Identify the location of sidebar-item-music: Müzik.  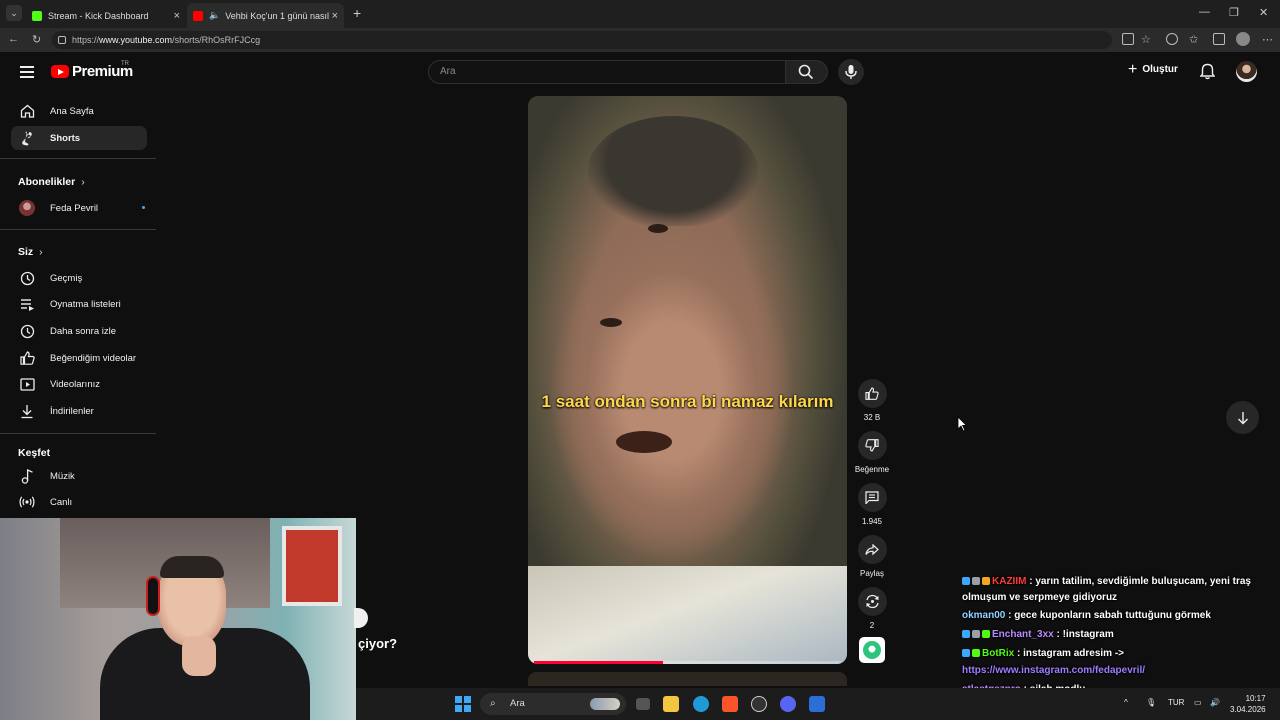
(79, 476).